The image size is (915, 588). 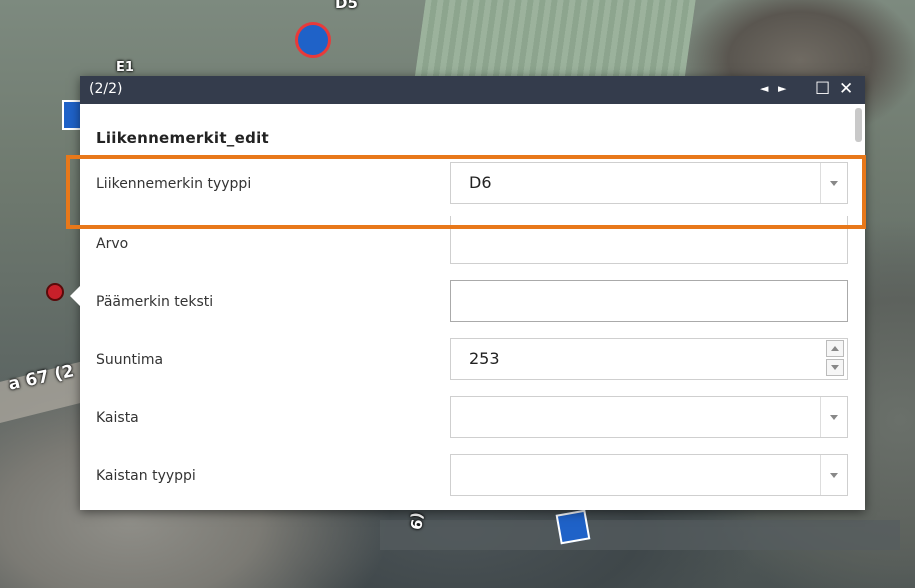 I want to click on bearing-spinner, so click(x=836, y=359).